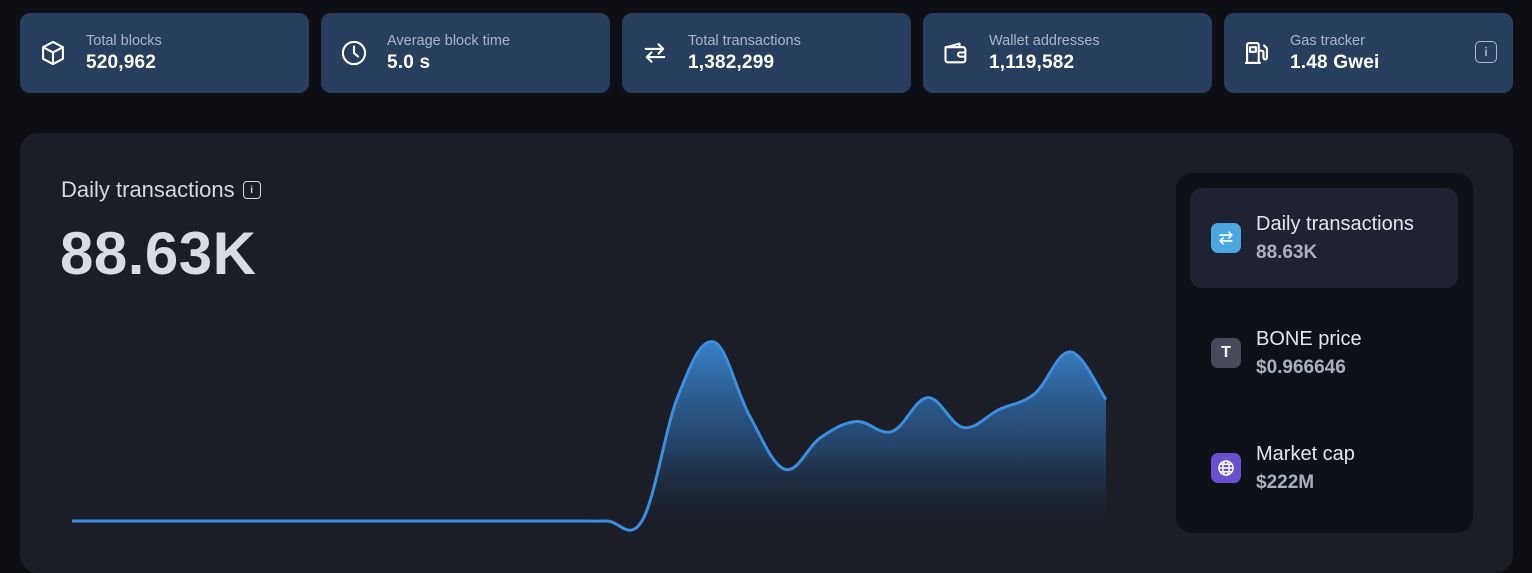 The width and height of the screenshot is (1532, 573). What do you see at coordinates (1257, 53) in the screenshot?
I see `gas-pump-icon` at bounding box center [1257, 53].